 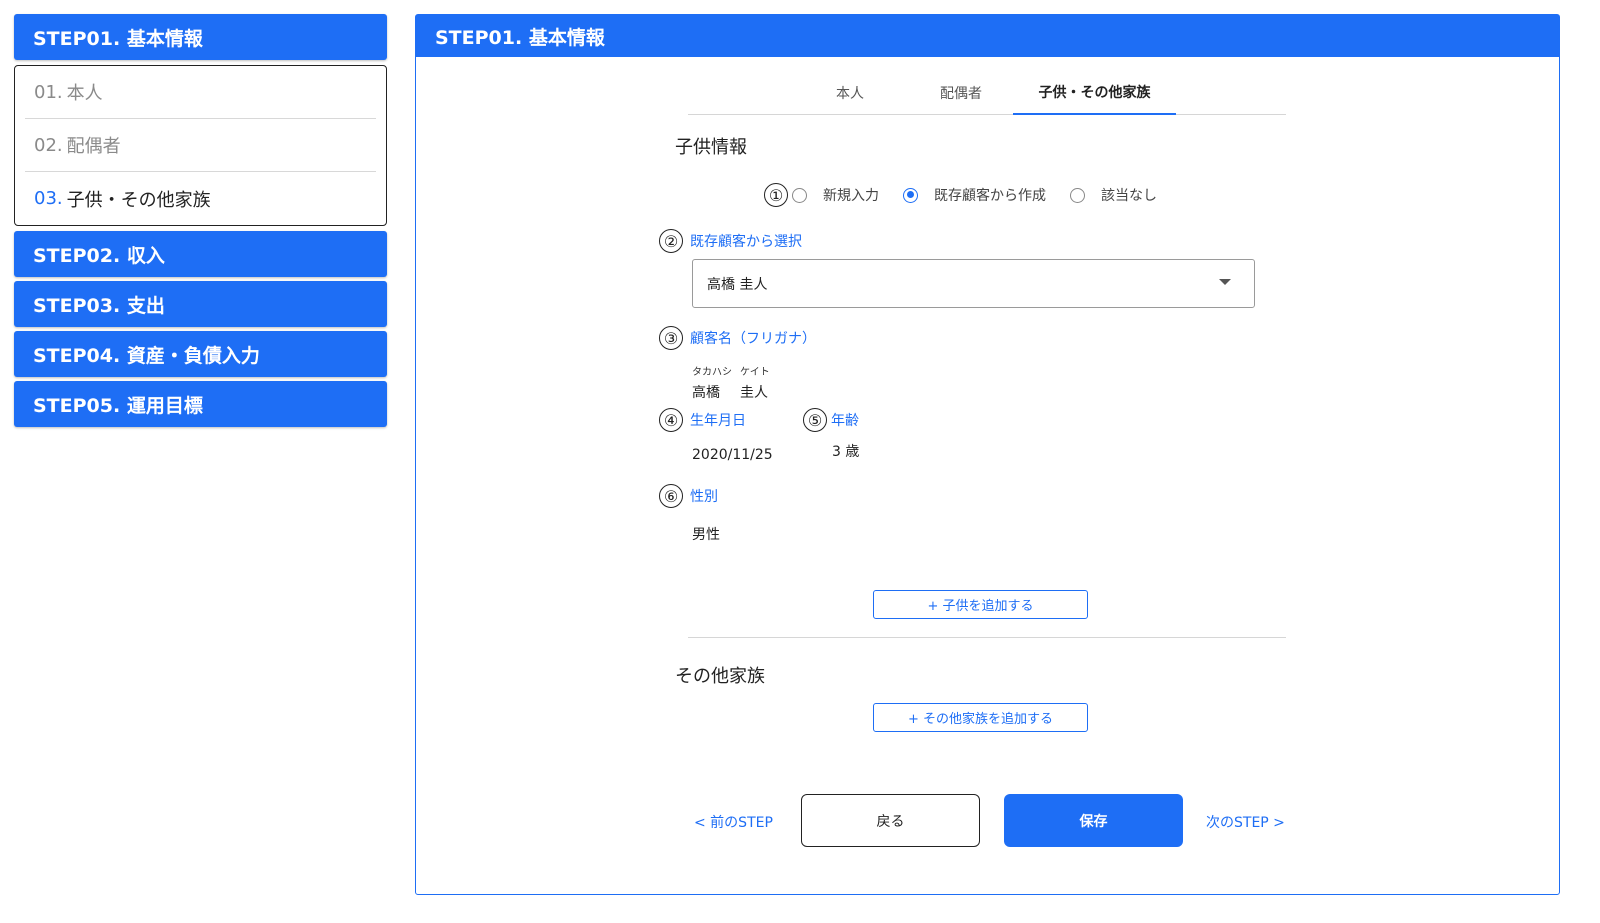 What do you see at coordinates (200, 404) in the screenshot?
I see `sidebar-step5-button: STEP05. 運用目標` at bounding box center [200, 404].